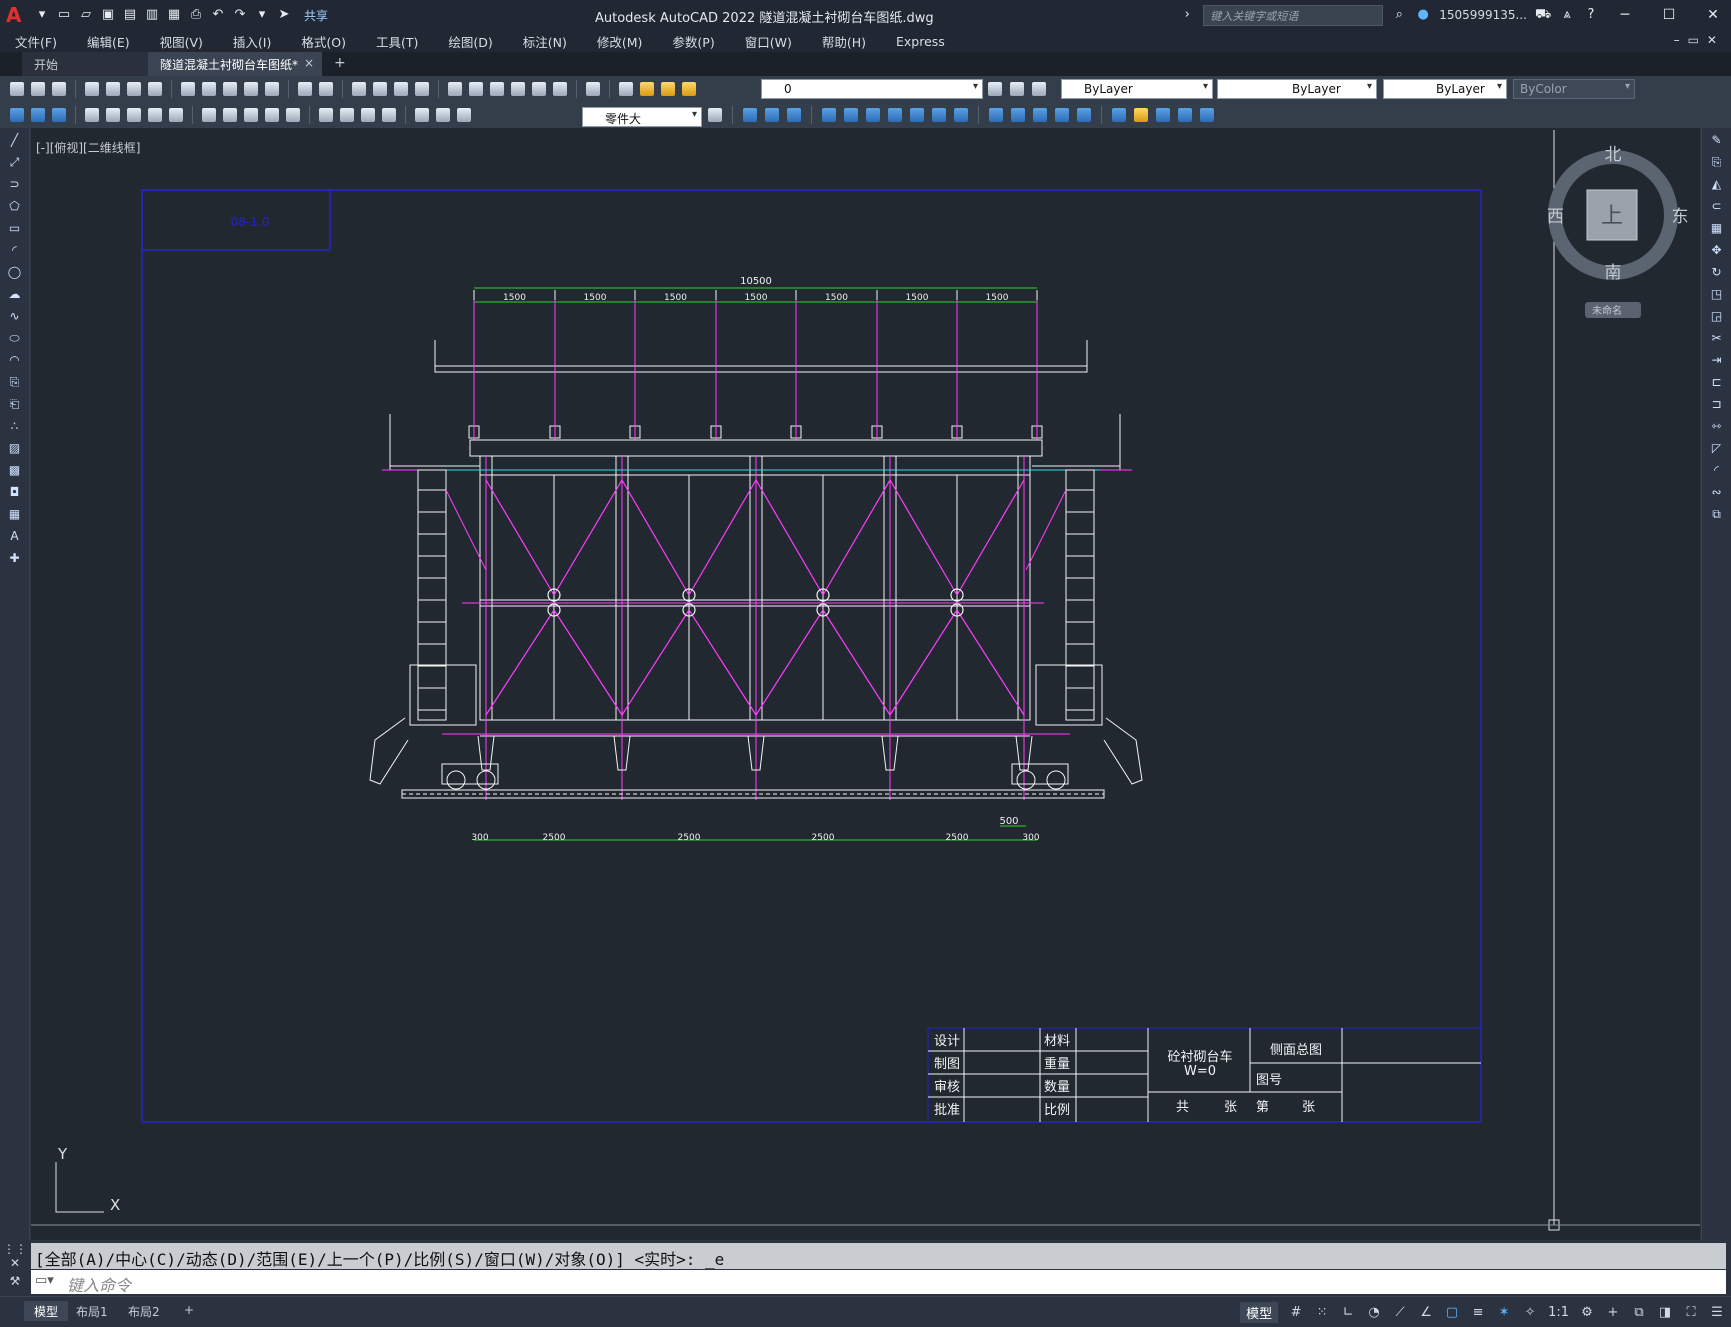 Image resolution: width=1731 pixels, height=1327 pixels. I want to click on right-brace, so click(1046, 530).